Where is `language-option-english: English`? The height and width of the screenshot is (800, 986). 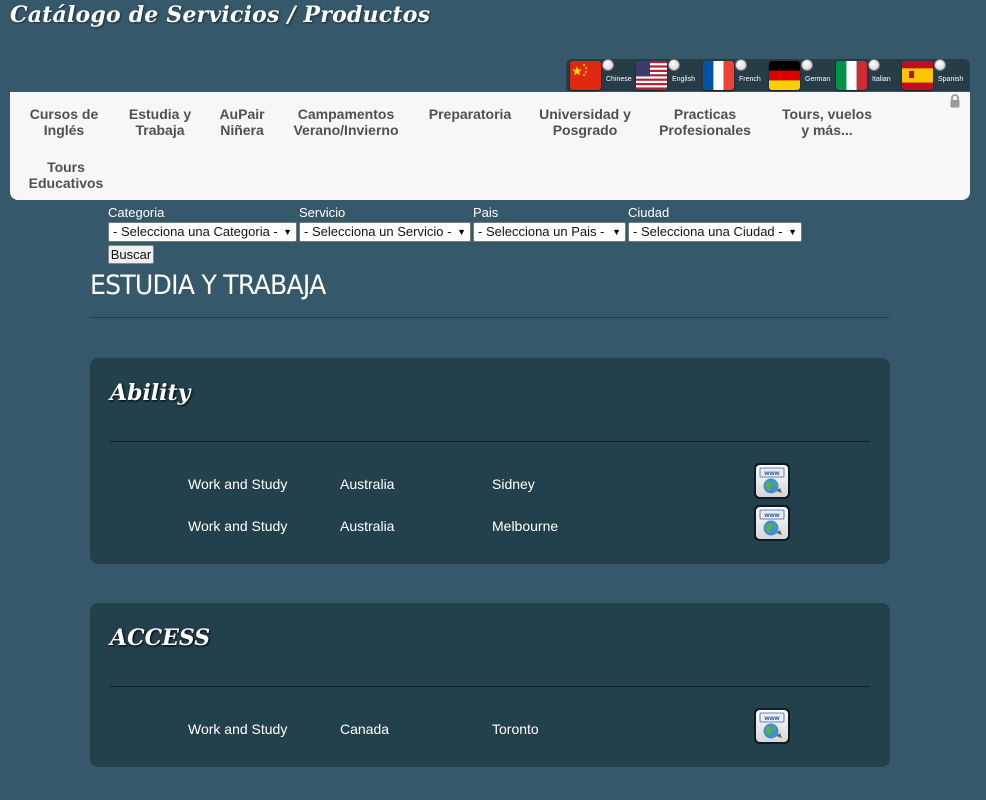
language-option-english: English is located at coordinates (665, 75).